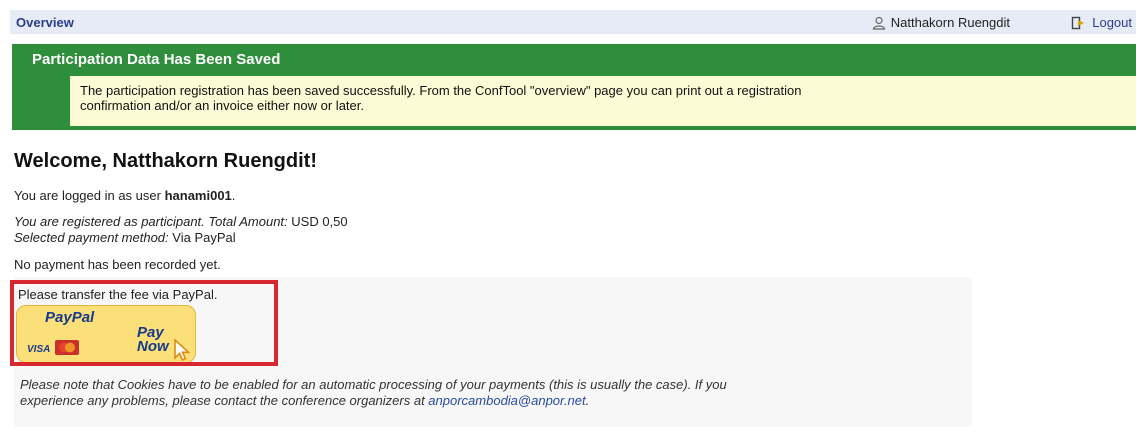 Image resolution: width=1136 pixels, height=439 pixels. What do you see at coordinates (878, 23) in the screenshot?
I see `user-icon` at bounding box center [878, 23].